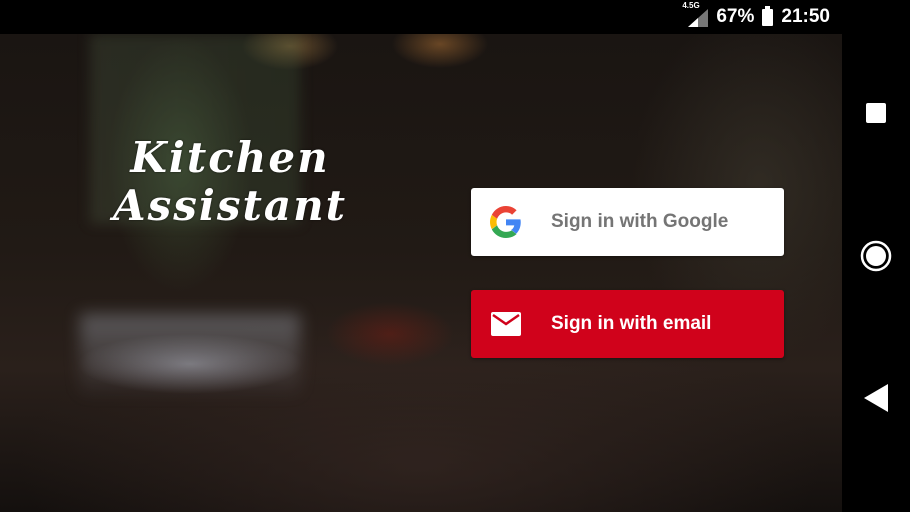 This screenshot has width=910, height=512. What do you see at coordinates (805, 16) in the screenshot?
I see `clock: 21:50` at bounding box center [805, 16].